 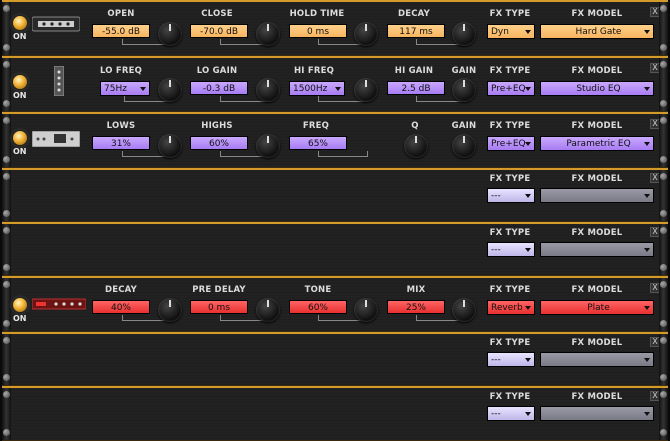 I want to click on fx-model-value: Studio EQ, so click(x=598, y=89).